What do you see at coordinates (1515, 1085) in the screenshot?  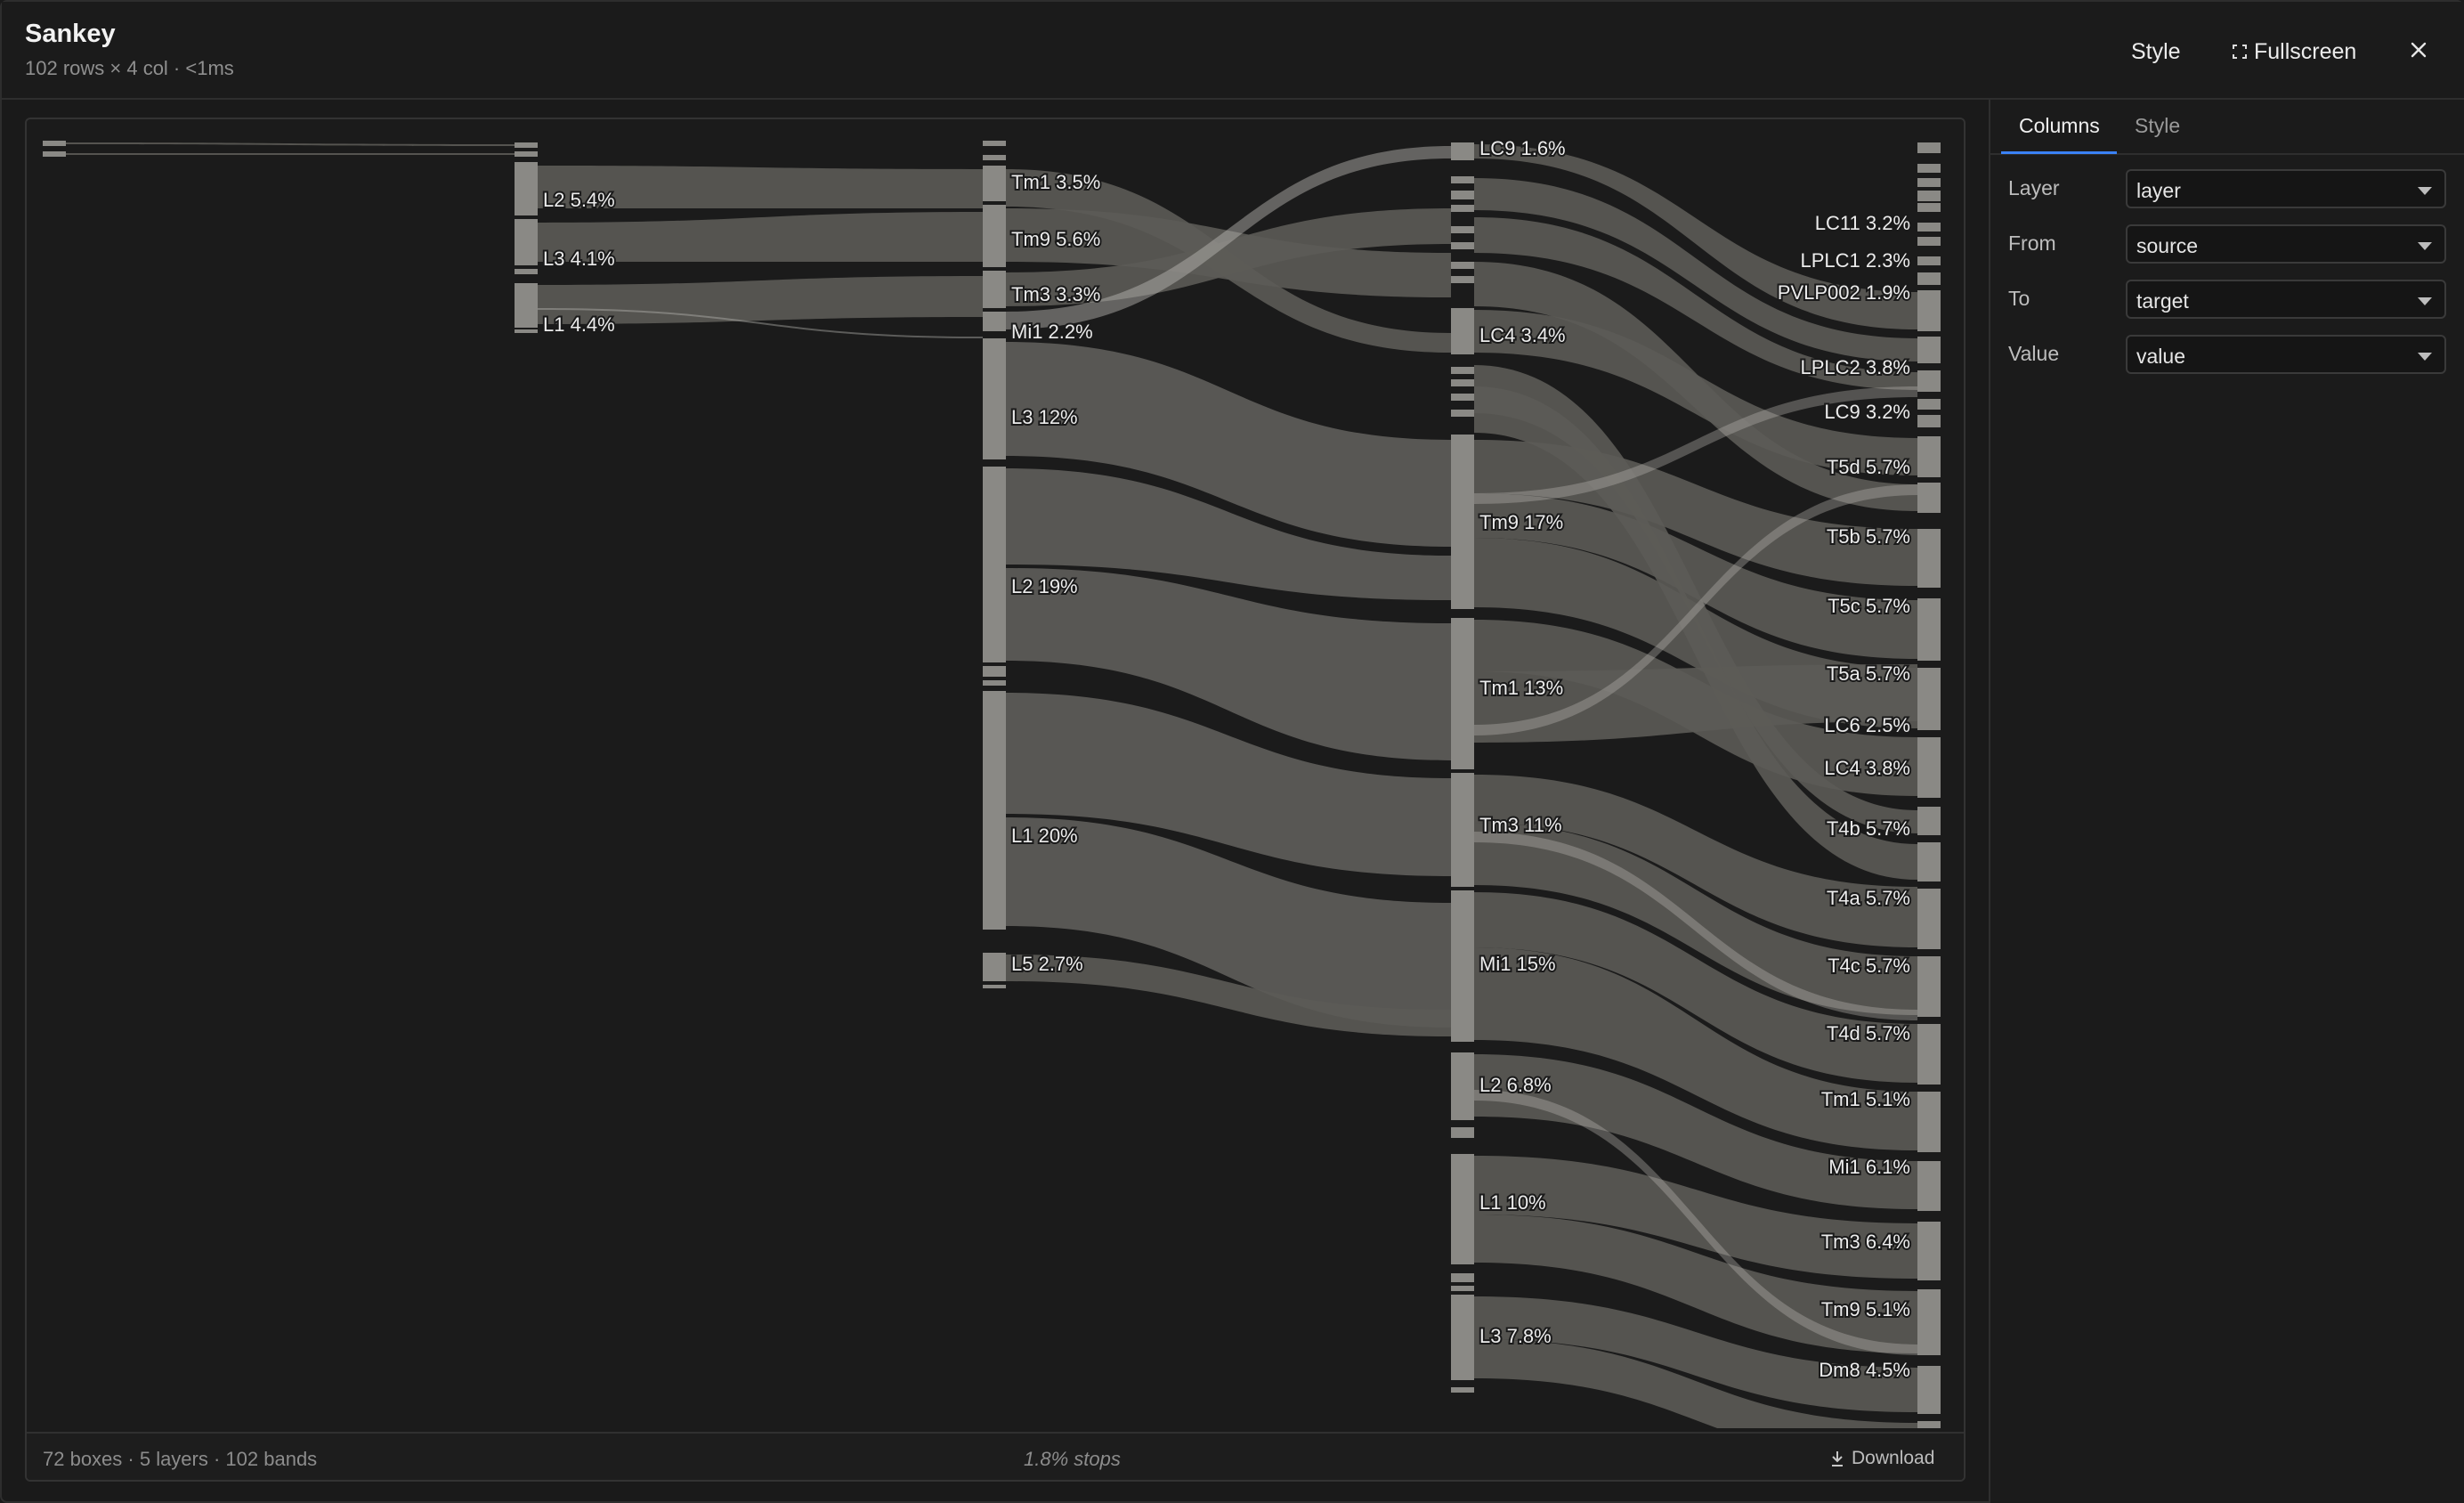 I see `sankey-label-l2-6-8: L2 6.8%` at bounding box center [1515, 1085].